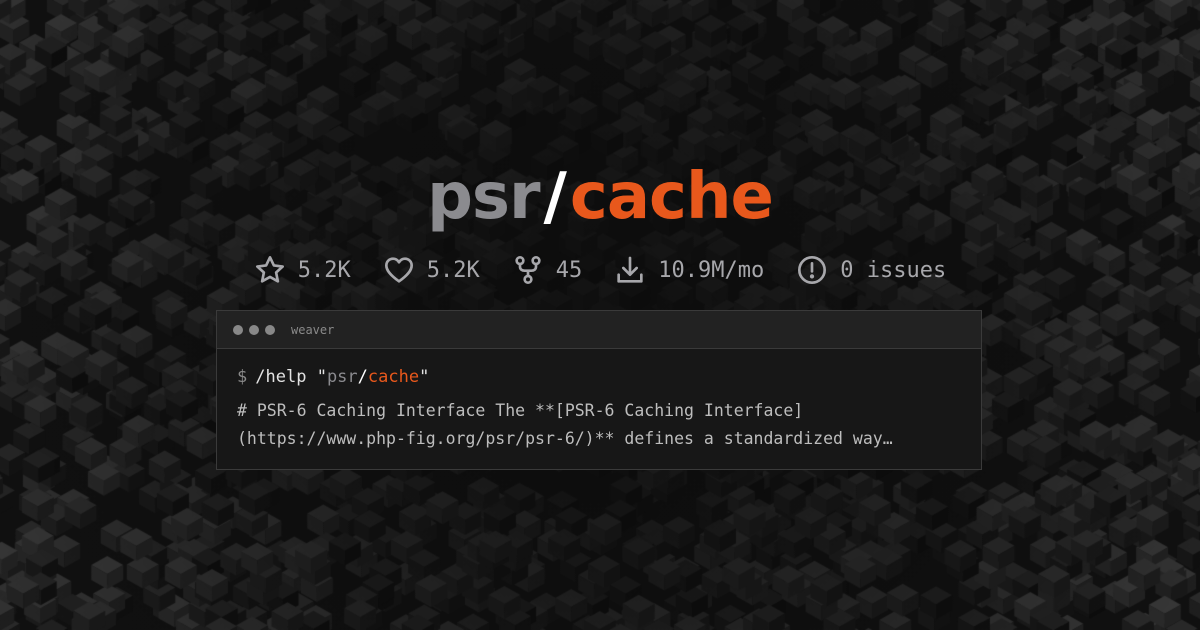  I want to click on title-vendor: psr, so click(483, 197).